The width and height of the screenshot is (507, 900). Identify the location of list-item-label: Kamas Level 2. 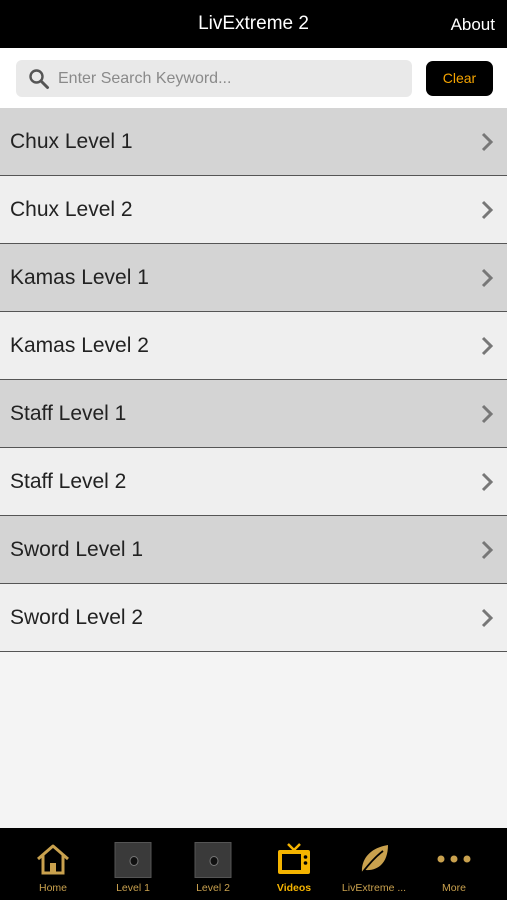
(79, 345).